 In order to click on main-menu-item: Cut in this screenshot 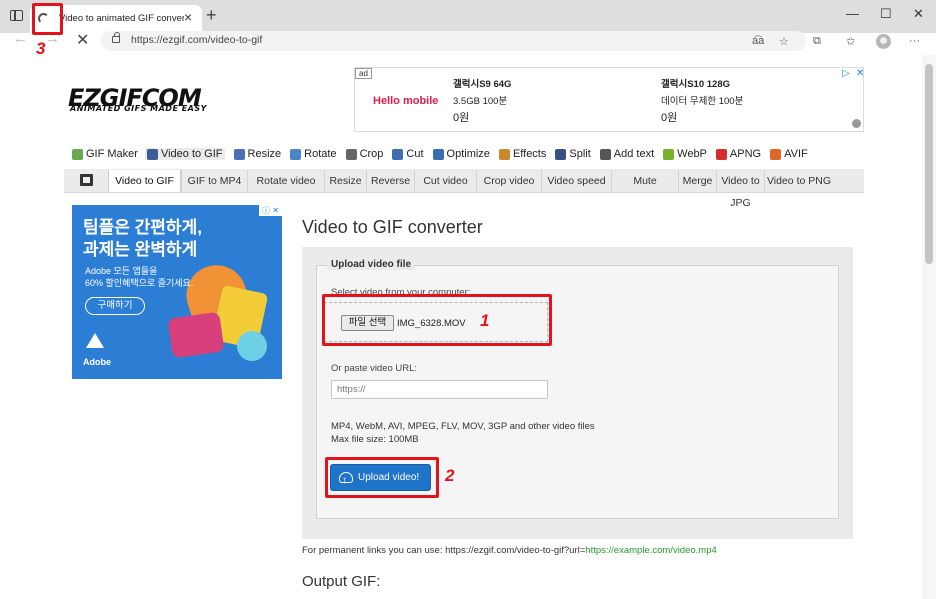, I will do `click(408, 154)`.